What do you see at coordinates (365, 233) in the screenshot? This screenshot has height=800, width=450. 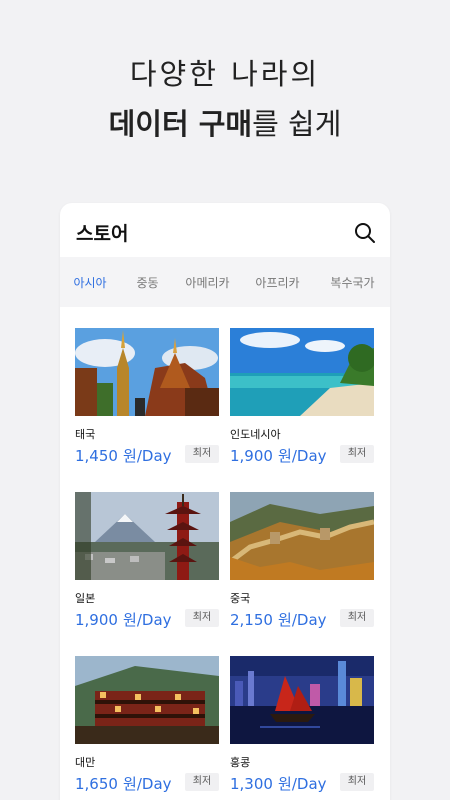 I see `search-icon` at bounding box center [365, 233].